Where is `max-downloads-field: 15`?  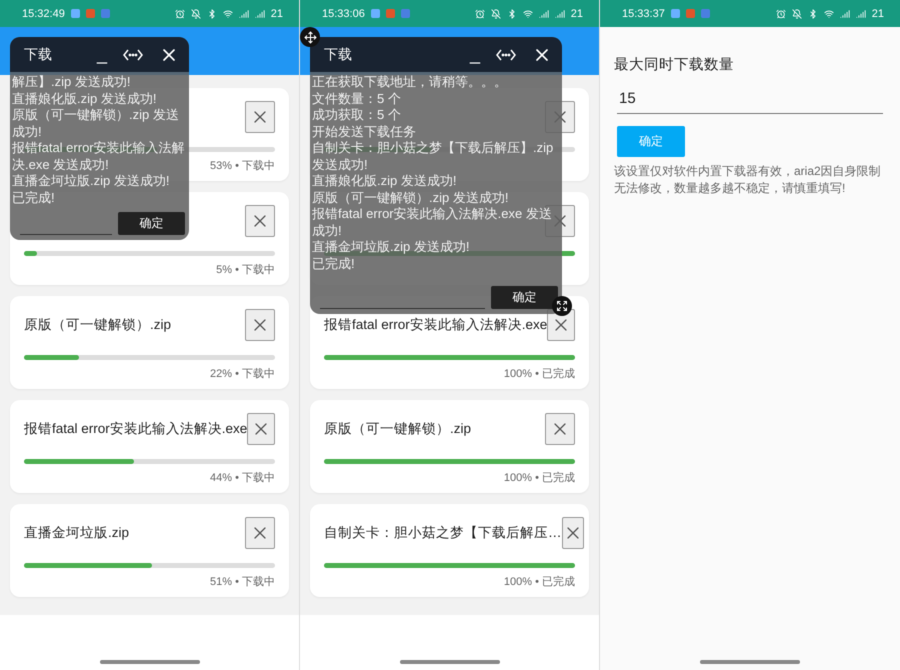 max-downloads-field: 15 is located at coordinates (750, 99).